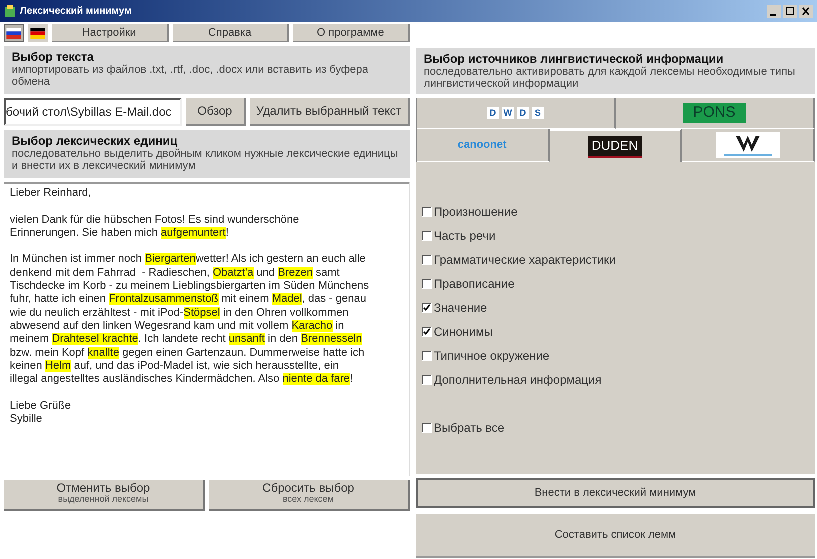 The image size is (817, 559). I want to click on section-hint: последовательно активировать для каждой лексемы необходимые типы лингвистической информации, so click(610, 78).